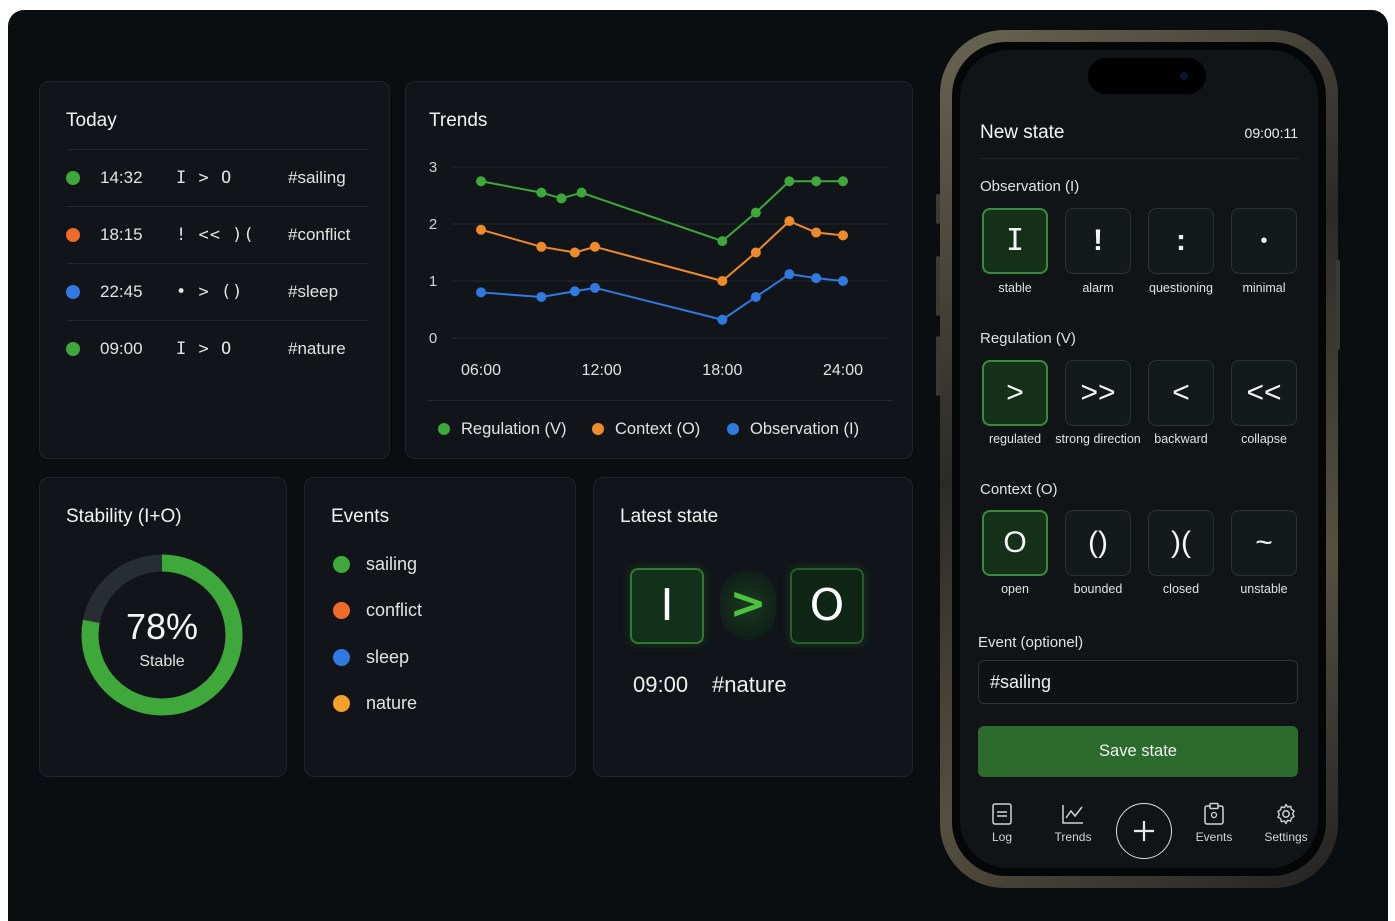  I want to click on regulation-symbol: >, so click(748, 605).